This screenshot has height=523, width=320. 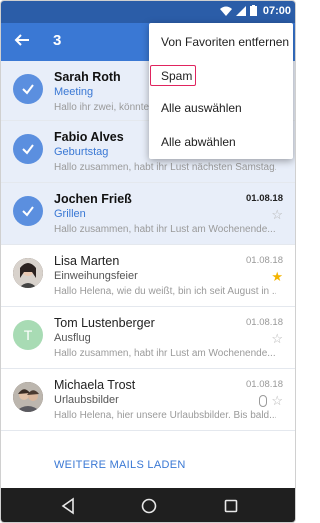 I want to click on email-subject: Urlaubsbilder, so click(x=86, y=400).